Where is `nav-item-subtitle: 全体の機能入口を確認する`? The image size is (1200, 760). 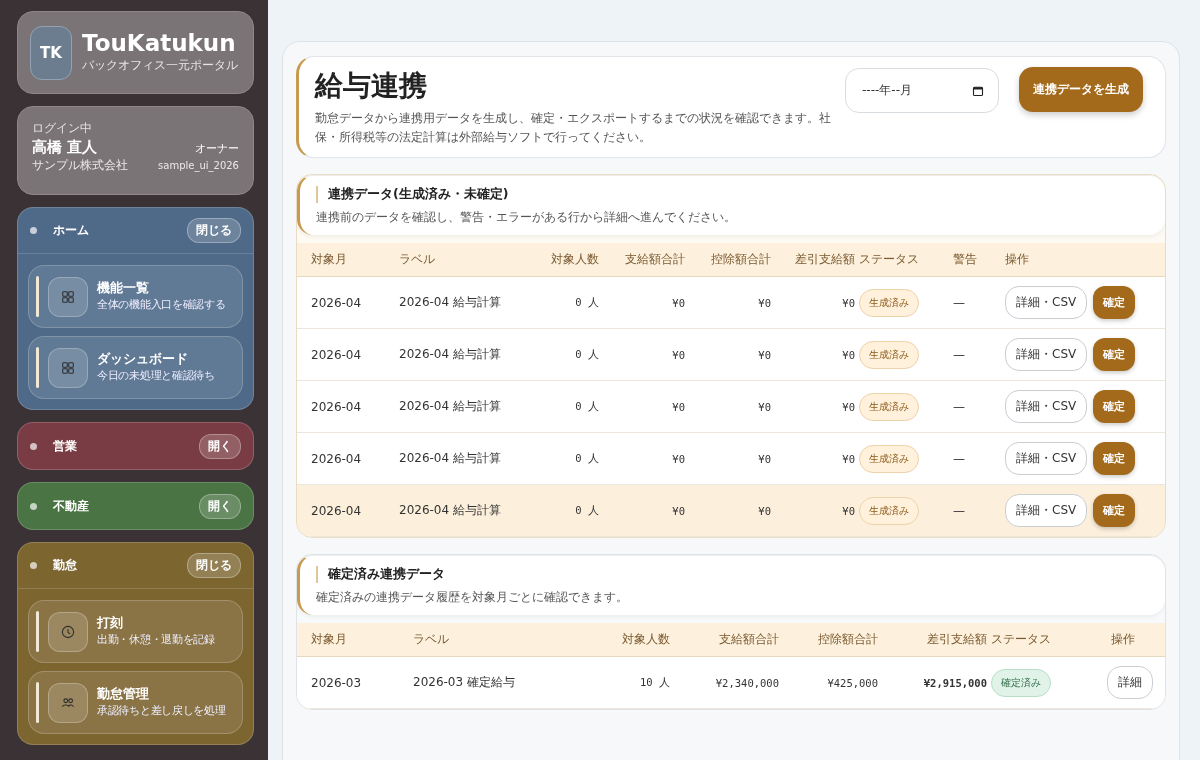 nav-item-subtitle: 全体の機能入口を確認する is located at coordinates (161, 305).